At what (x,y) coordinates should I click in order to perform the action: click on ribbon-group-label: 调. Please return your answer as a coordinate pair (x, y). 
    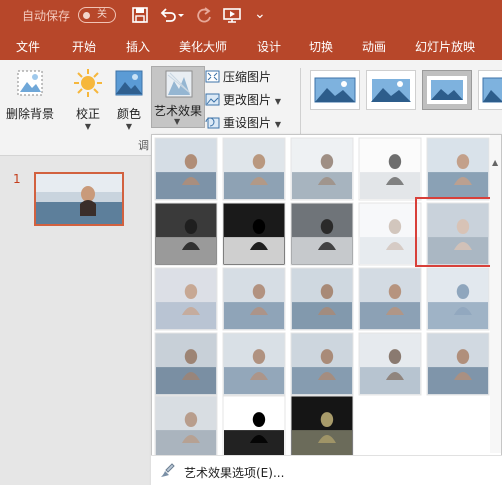
    Looking at the image, I should click on (143, 145).